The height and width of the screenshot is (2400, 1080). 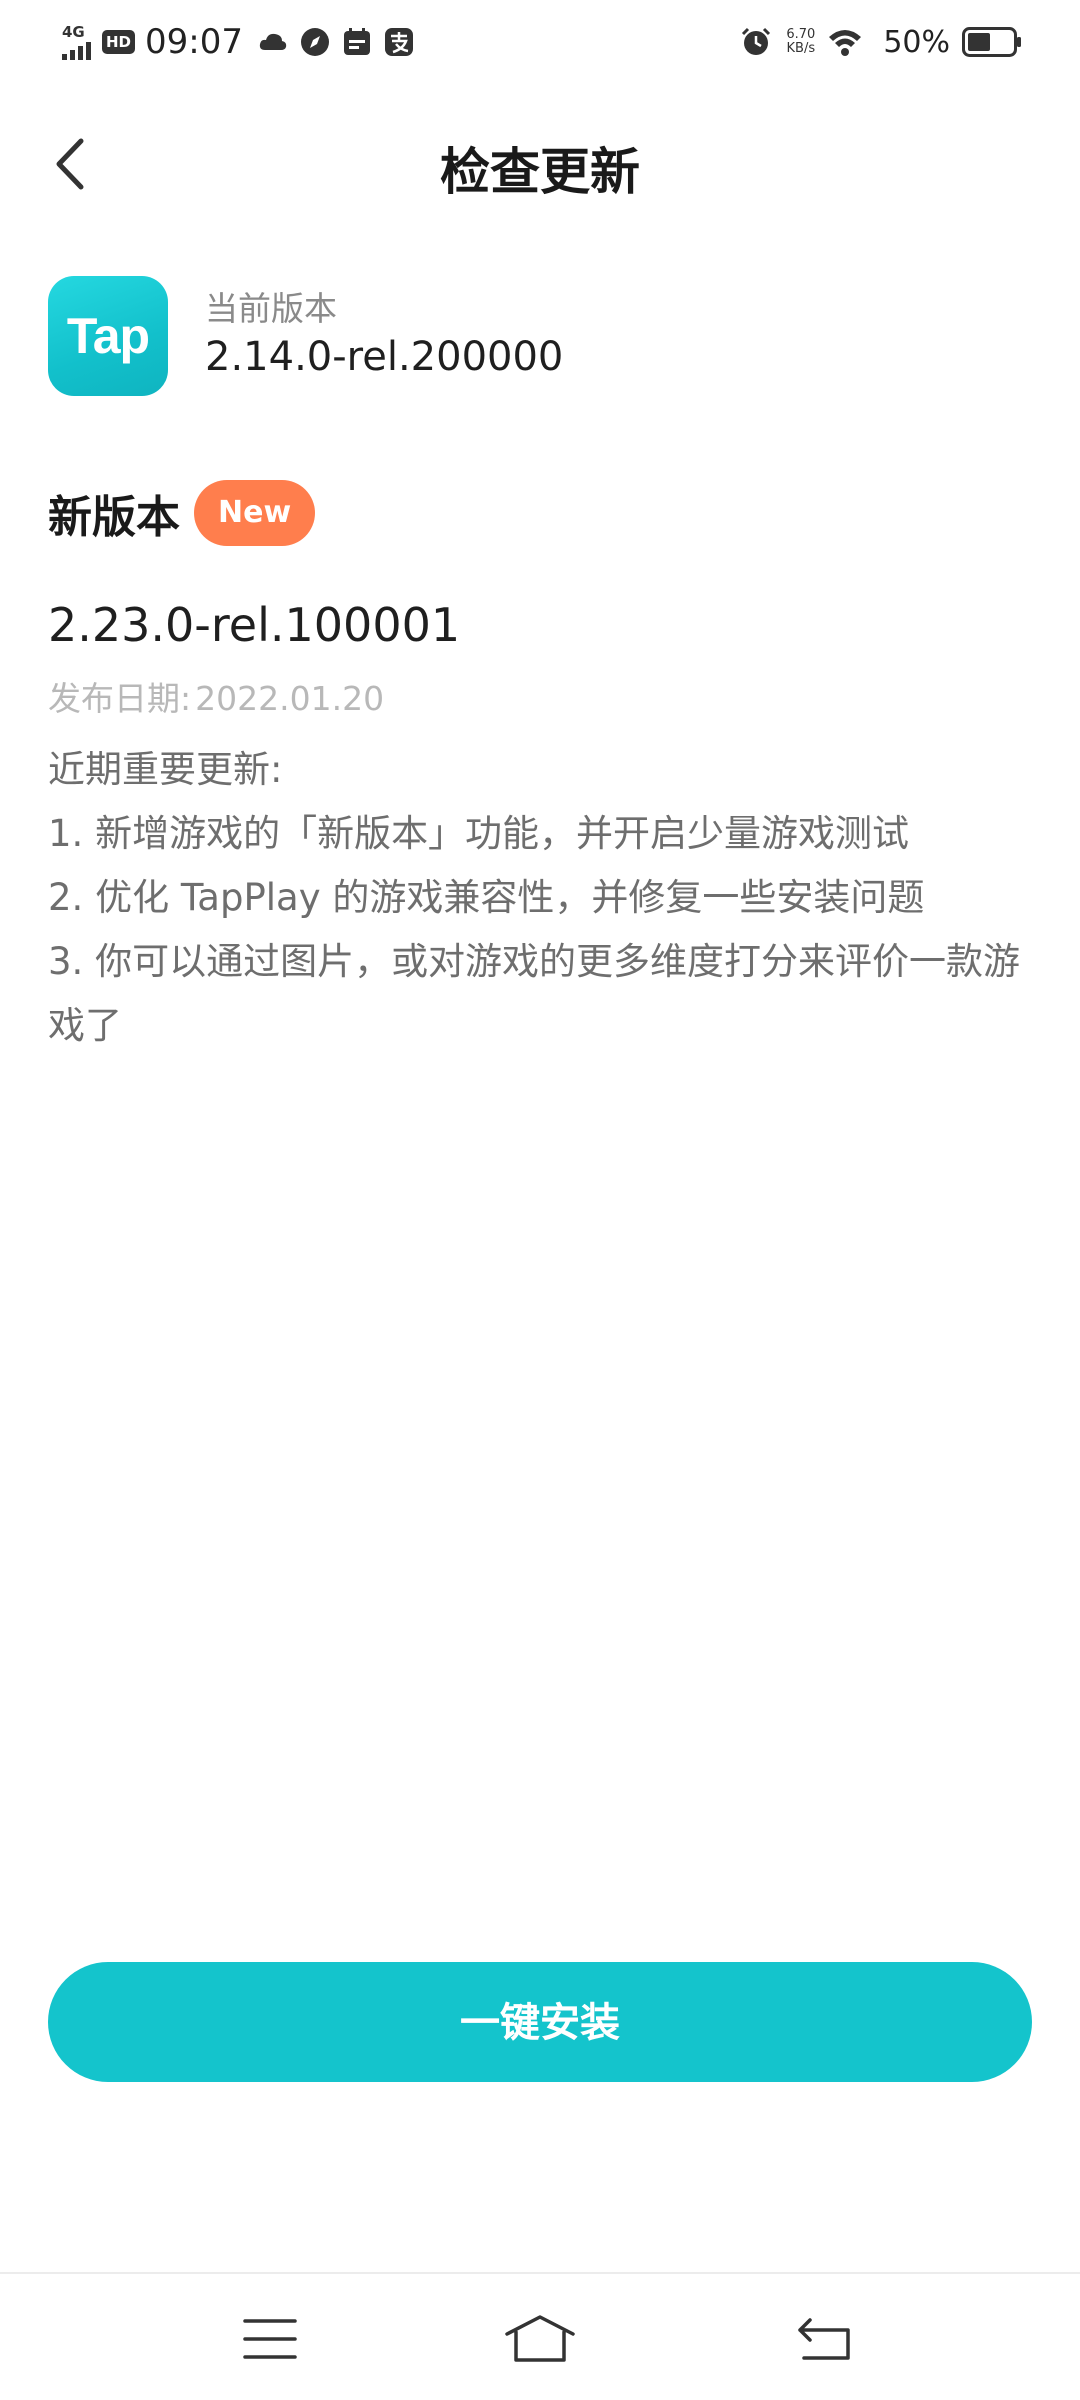 I want to click on header: 检查更新, so click(x=540, y=165).